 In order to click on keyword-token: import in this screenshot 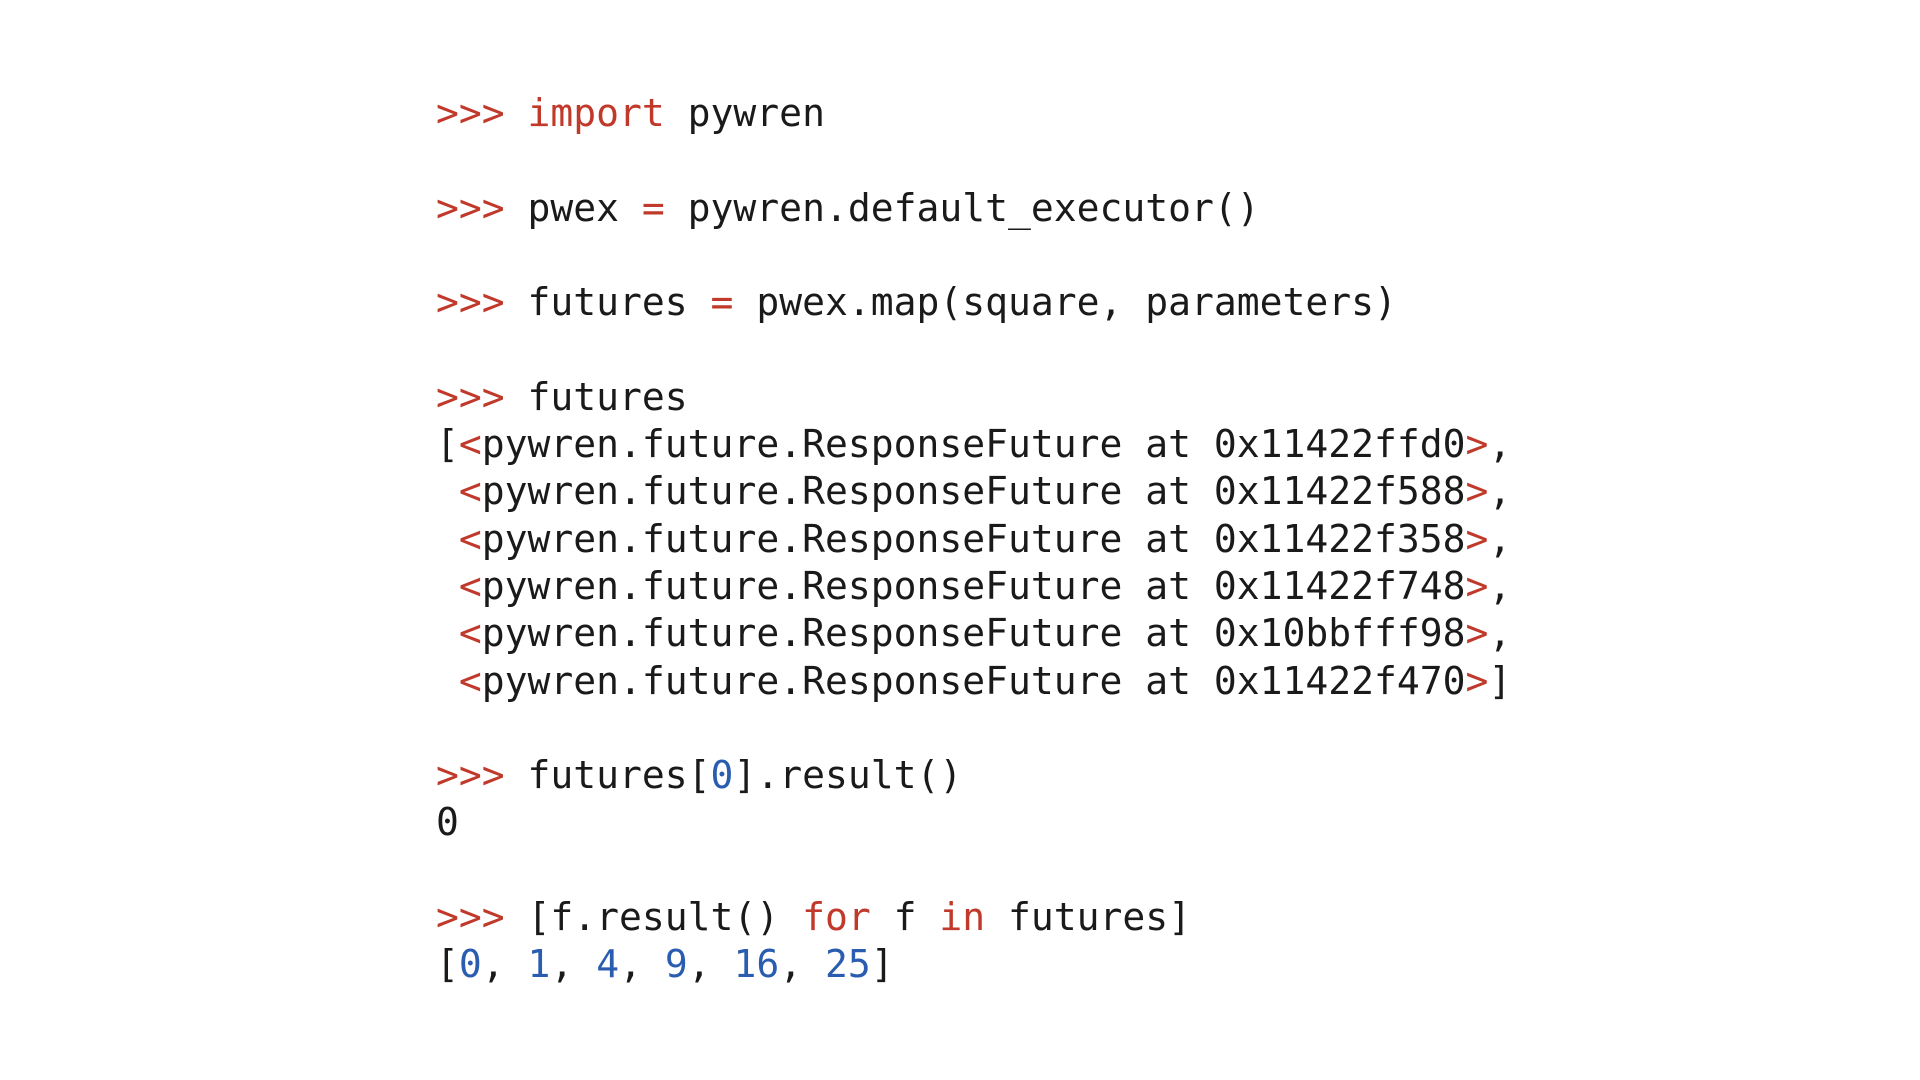, I will do `click(596, 113)`.